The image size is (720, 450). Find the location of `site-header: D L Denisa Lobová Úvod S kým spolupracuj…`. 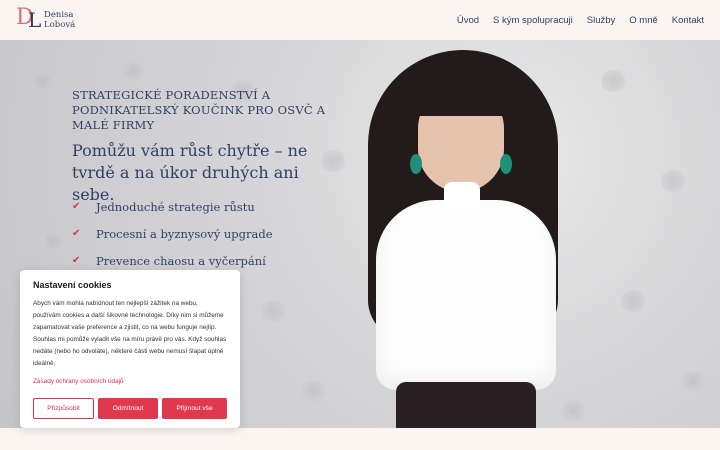

site-header: D L Denisa Lobová Úvod S kým spolupracuj… is located at coordinates (360, 20).